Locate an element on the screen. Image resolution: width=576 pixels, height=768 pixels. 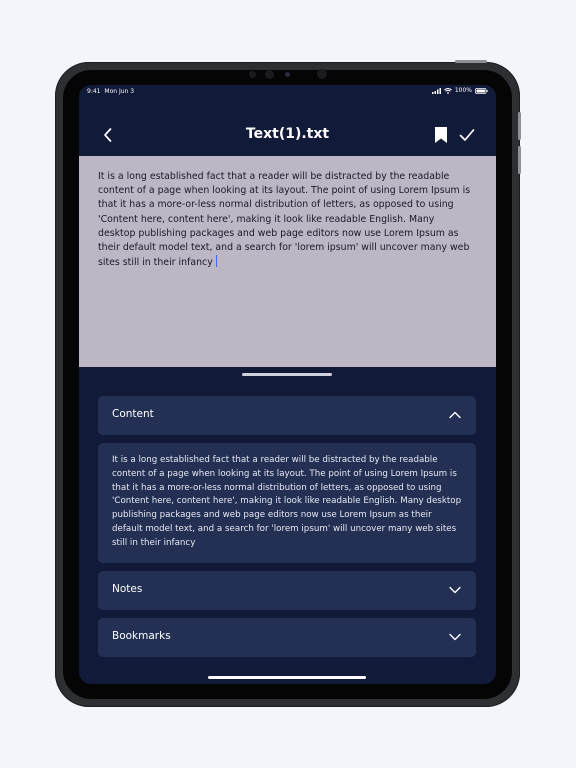
content-header: Content is located at coordinates (287, 415).